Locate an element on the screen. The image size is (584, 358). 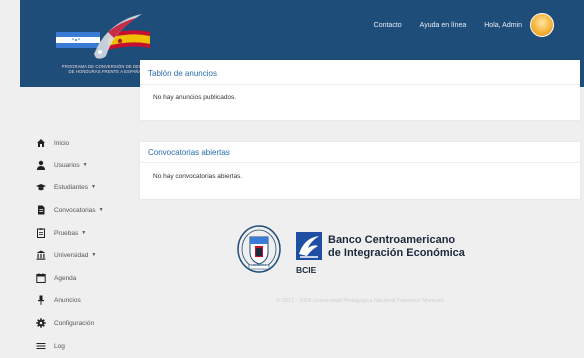
announcements-empty-text: No hay anuncios publicados. is located at coordinates (195, 97).